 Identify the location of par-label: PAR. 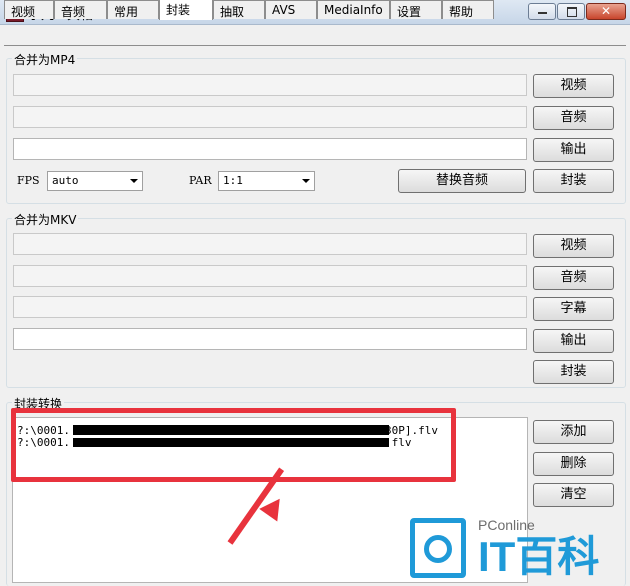
(200, 180).